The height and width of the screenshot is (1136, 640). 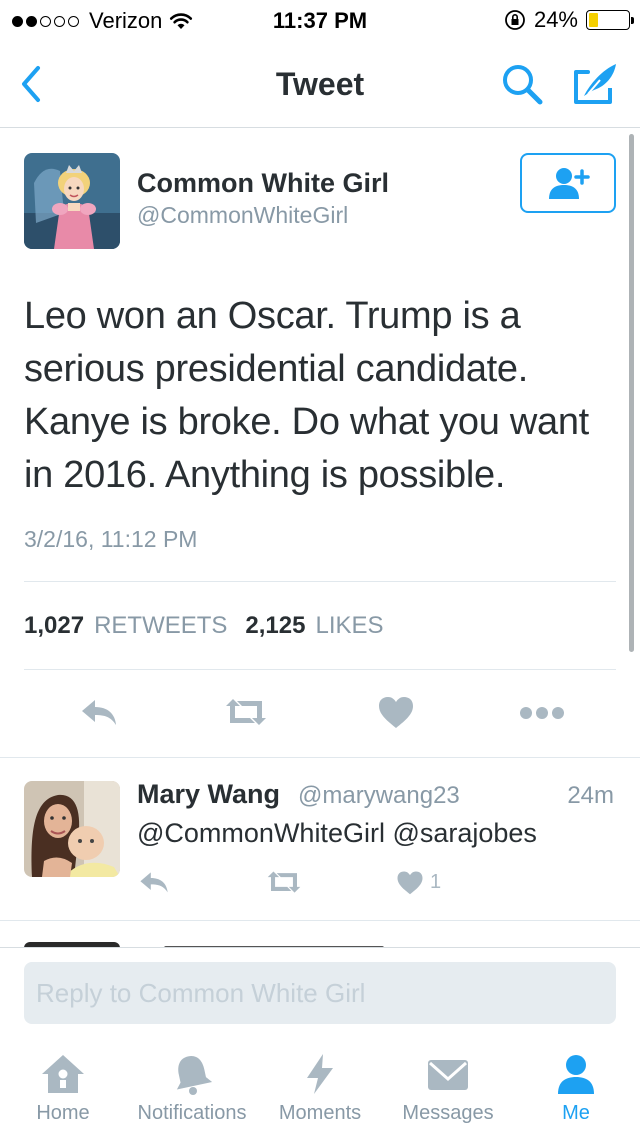 I want to click on tab-messages: Messages, so click(x=448, y=1088).